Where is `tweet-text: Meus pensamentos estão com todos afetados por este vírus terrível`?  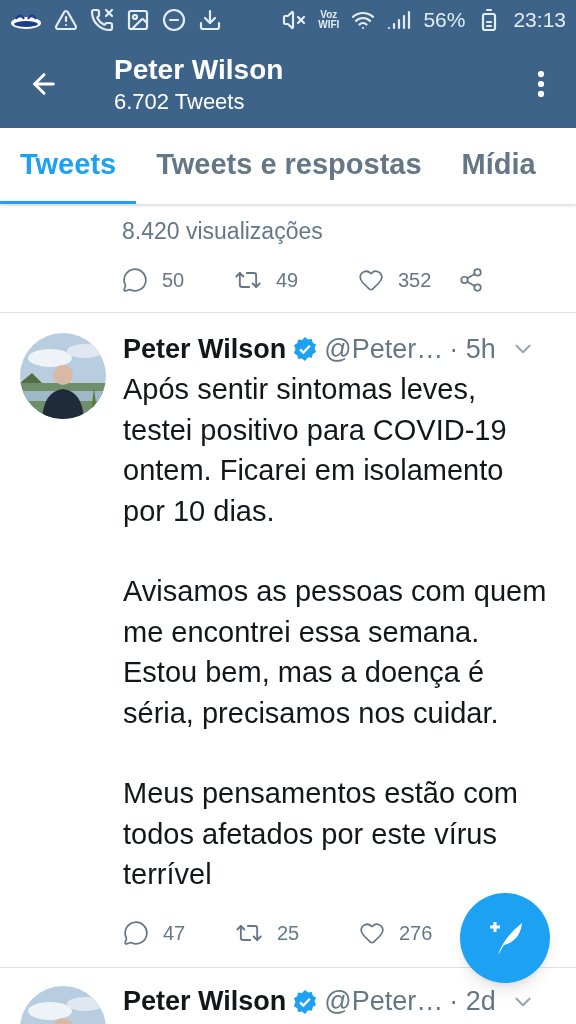 tweet-text: Meus pensamentos estão com todos afetados por este vírus terrível is located at coordinates (321, 834).